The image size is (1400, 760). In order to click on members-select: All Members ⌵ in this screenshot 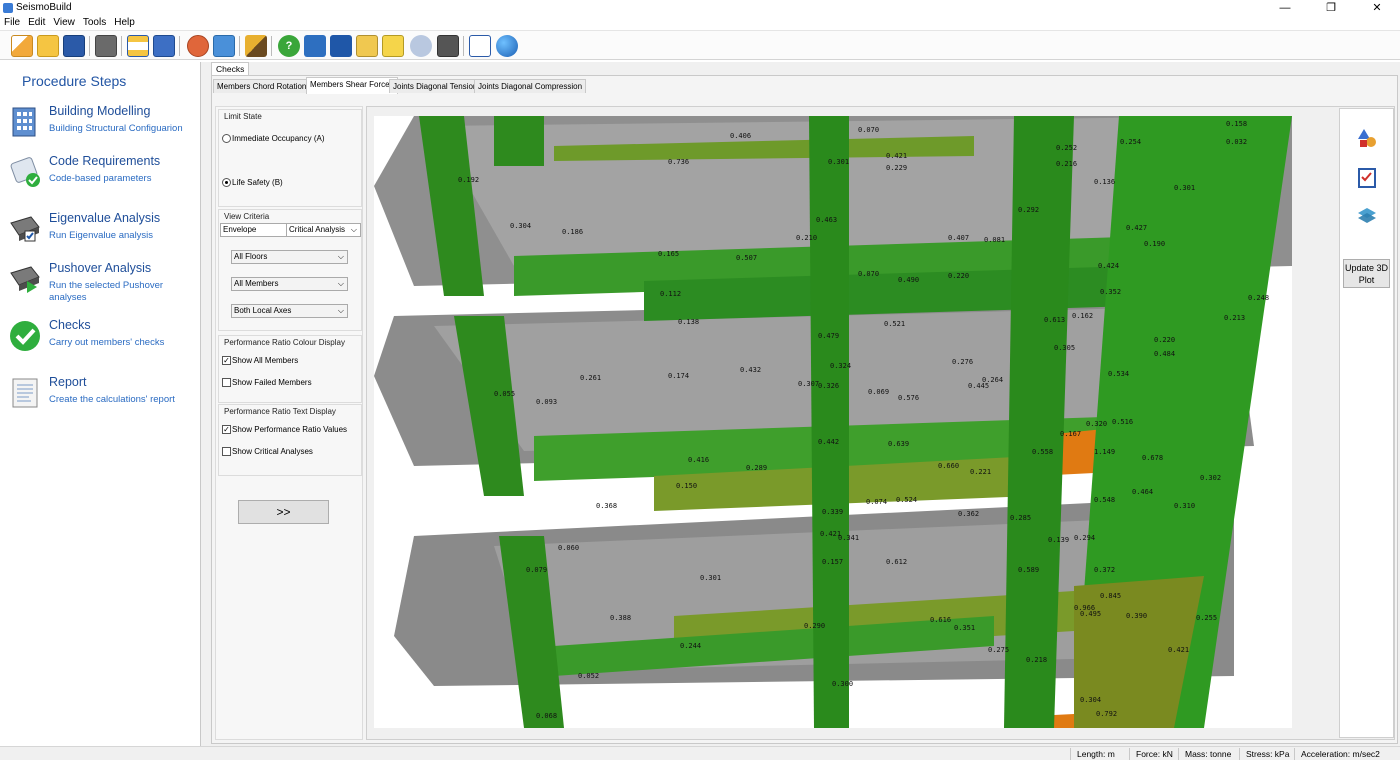, I will do `click(289, 284)`.